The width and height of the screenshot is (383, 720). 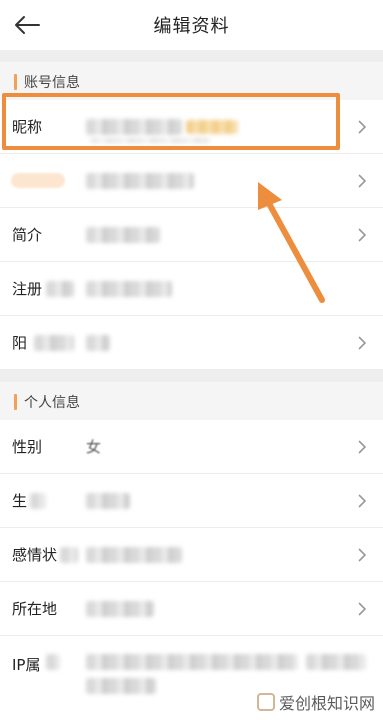 I want to click on relationship-label-blurred, so click(x=69, y=555).